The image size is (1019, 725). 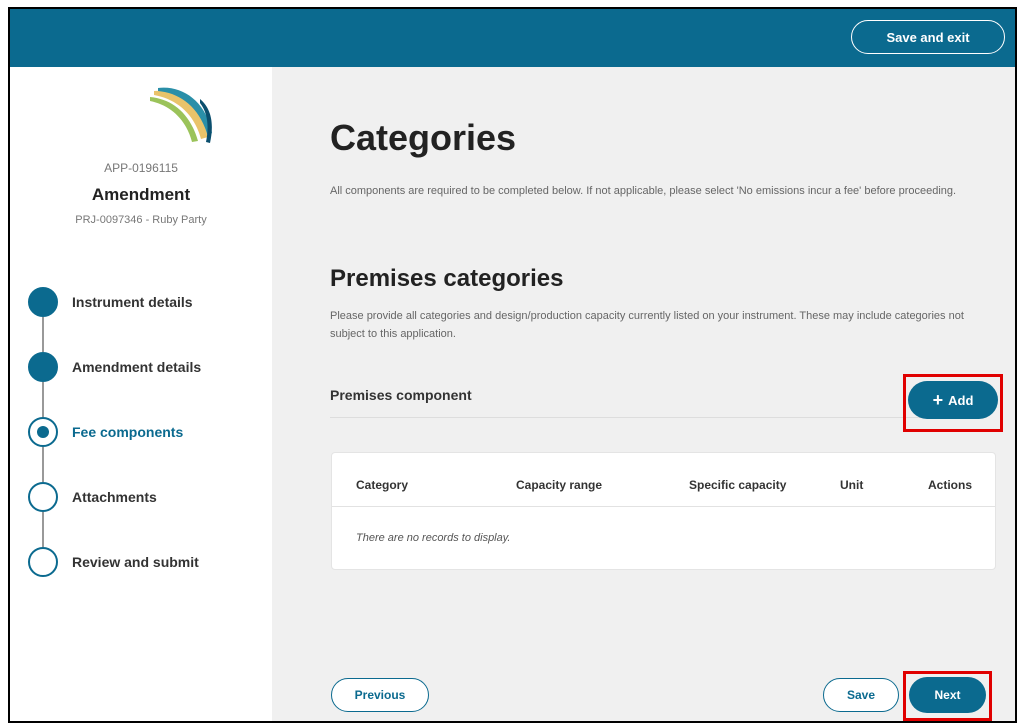 I want to click on step-attachments: Attachments, so click(x=148, y=497).